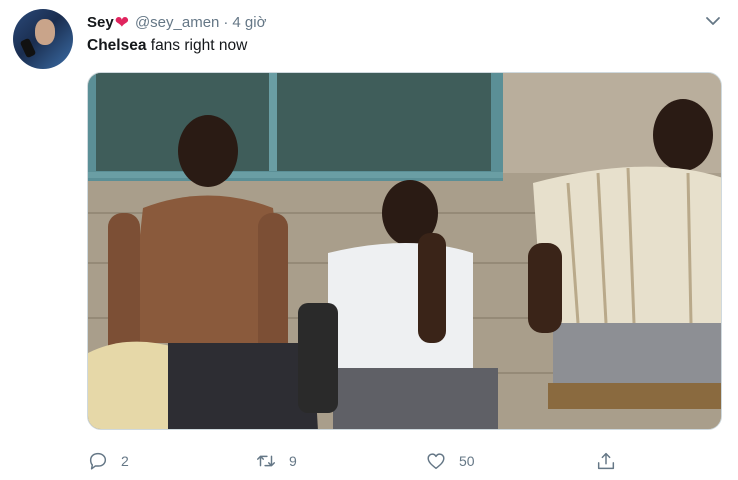 This screenshot has width=738, height=480. Describe the element at coordinates (125, 461) in the screenshot. I see `reply-count: 2` at that location.